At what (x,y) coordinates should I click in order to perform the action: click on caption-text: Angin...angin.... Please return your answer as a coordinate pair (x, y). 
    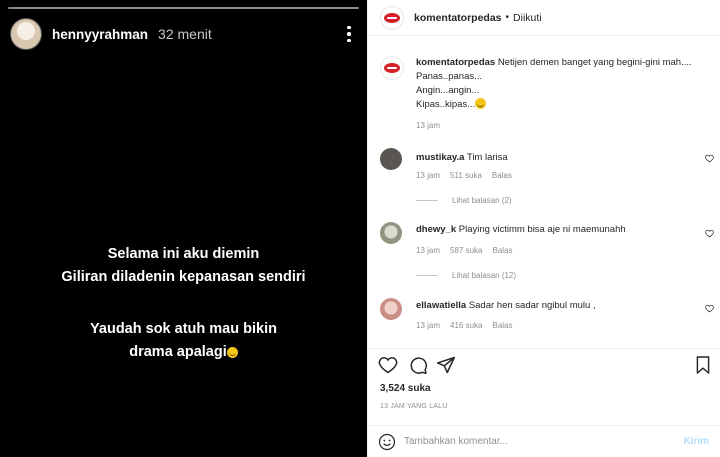
    Looking at the image, I should click on (448, 90).